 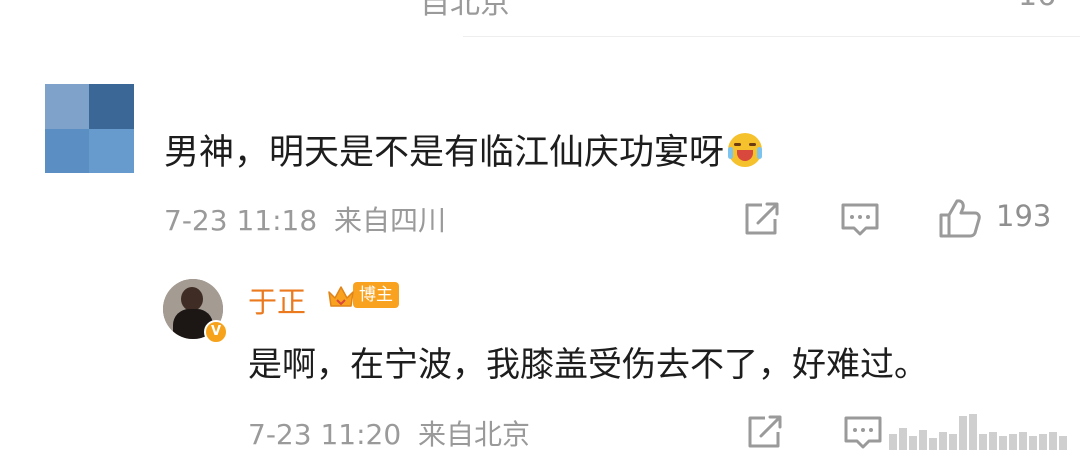 What do you see at coordinates (216, 332) in the screenshot?
I see `verified-v-icon: V` at bounding box center [216, 332].